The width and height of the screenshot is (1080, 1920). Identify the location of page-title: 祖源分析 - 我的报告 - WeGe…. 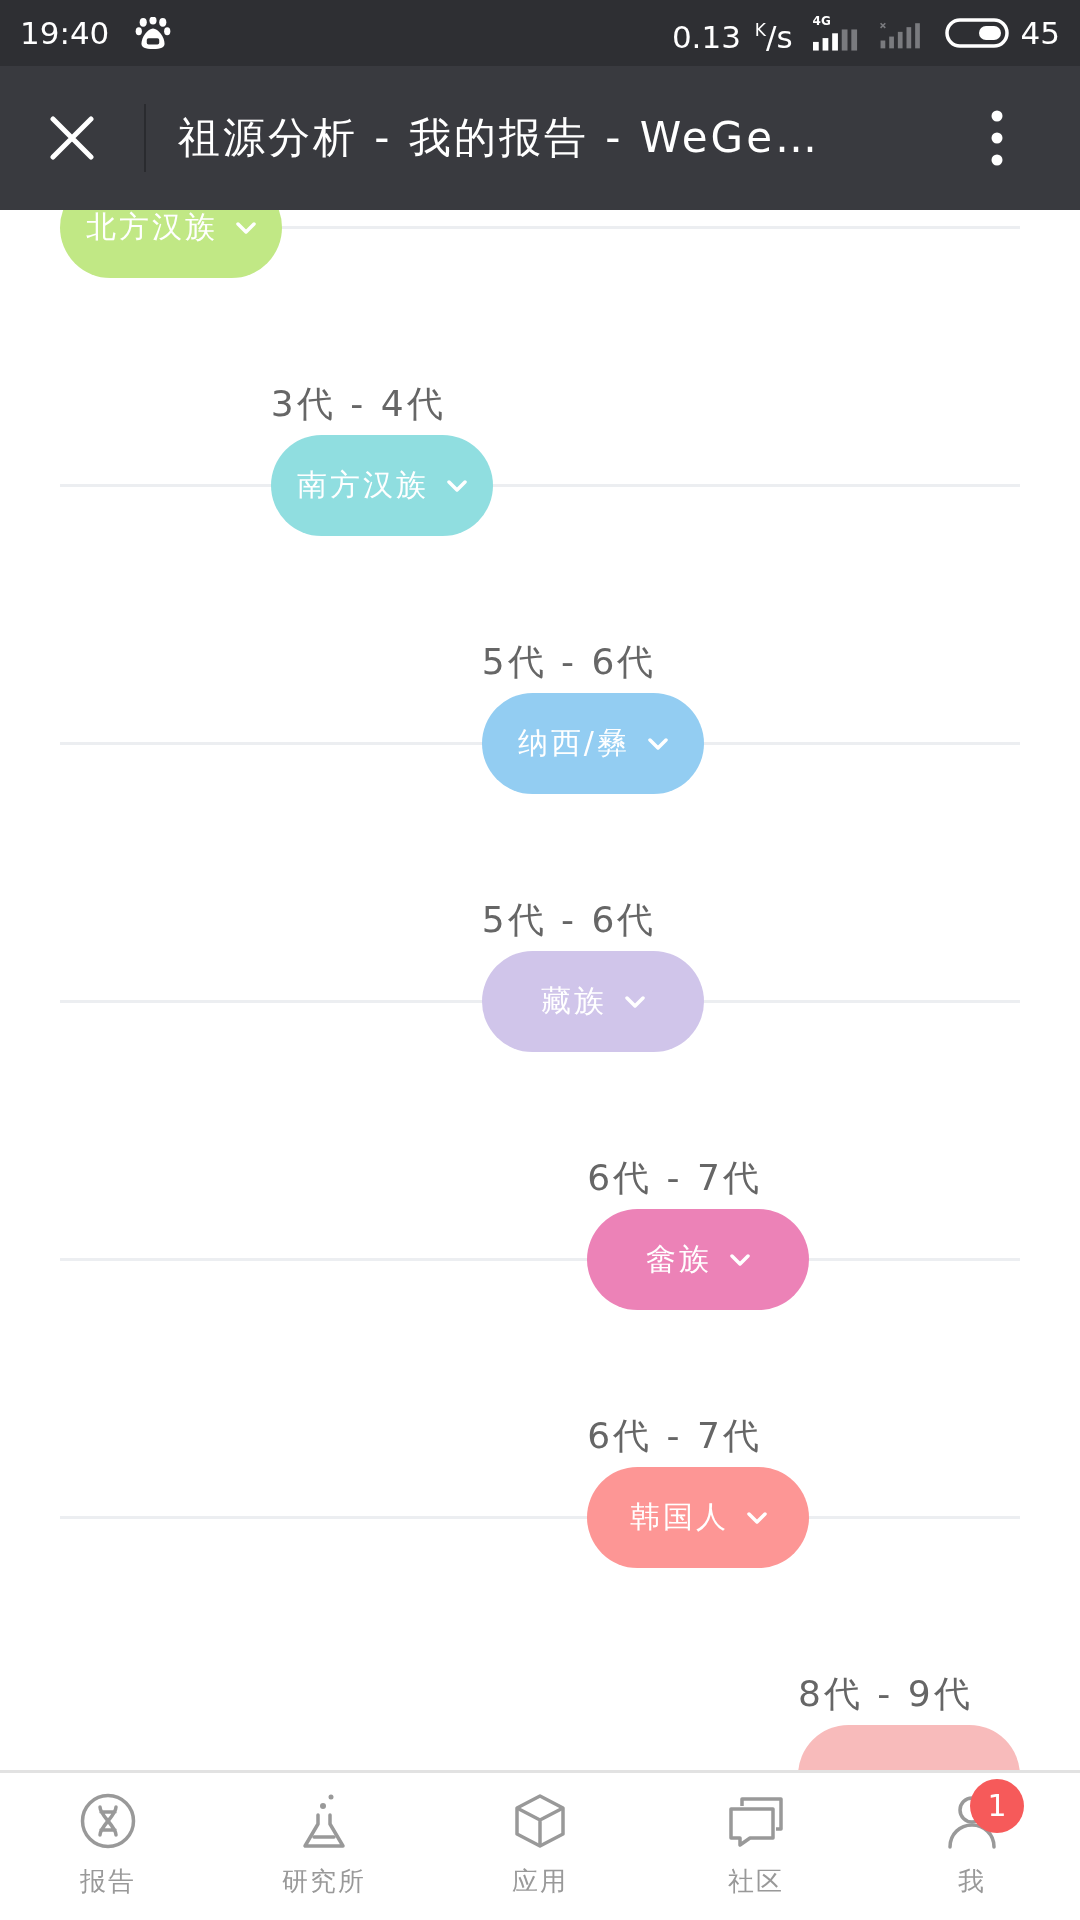
(499, 138).